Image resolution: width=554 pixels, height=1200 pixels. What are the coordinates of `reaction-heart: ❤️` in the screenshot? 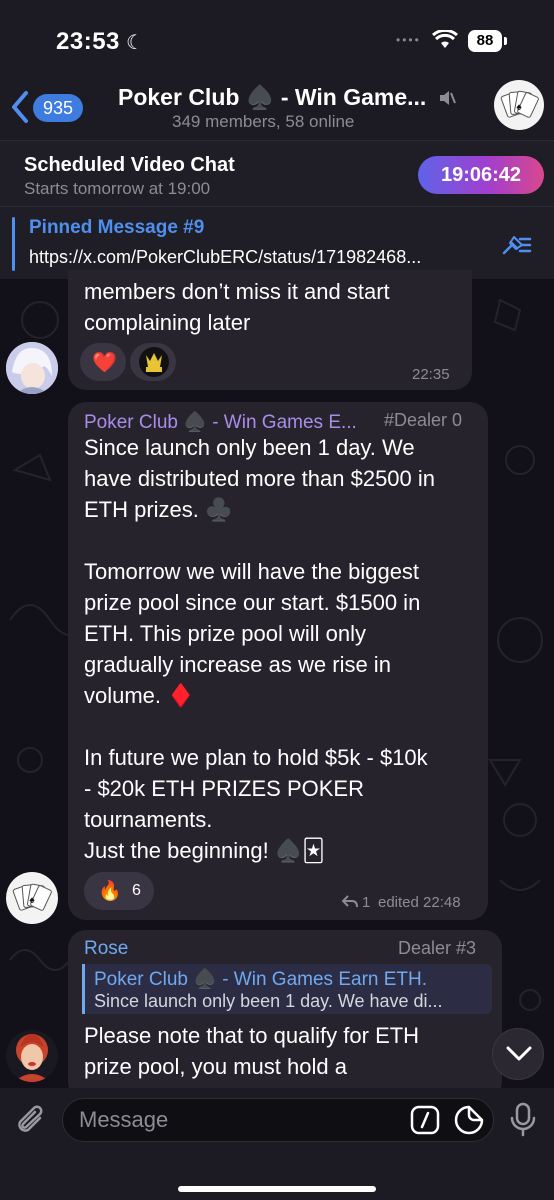 It's located at (103, 362).